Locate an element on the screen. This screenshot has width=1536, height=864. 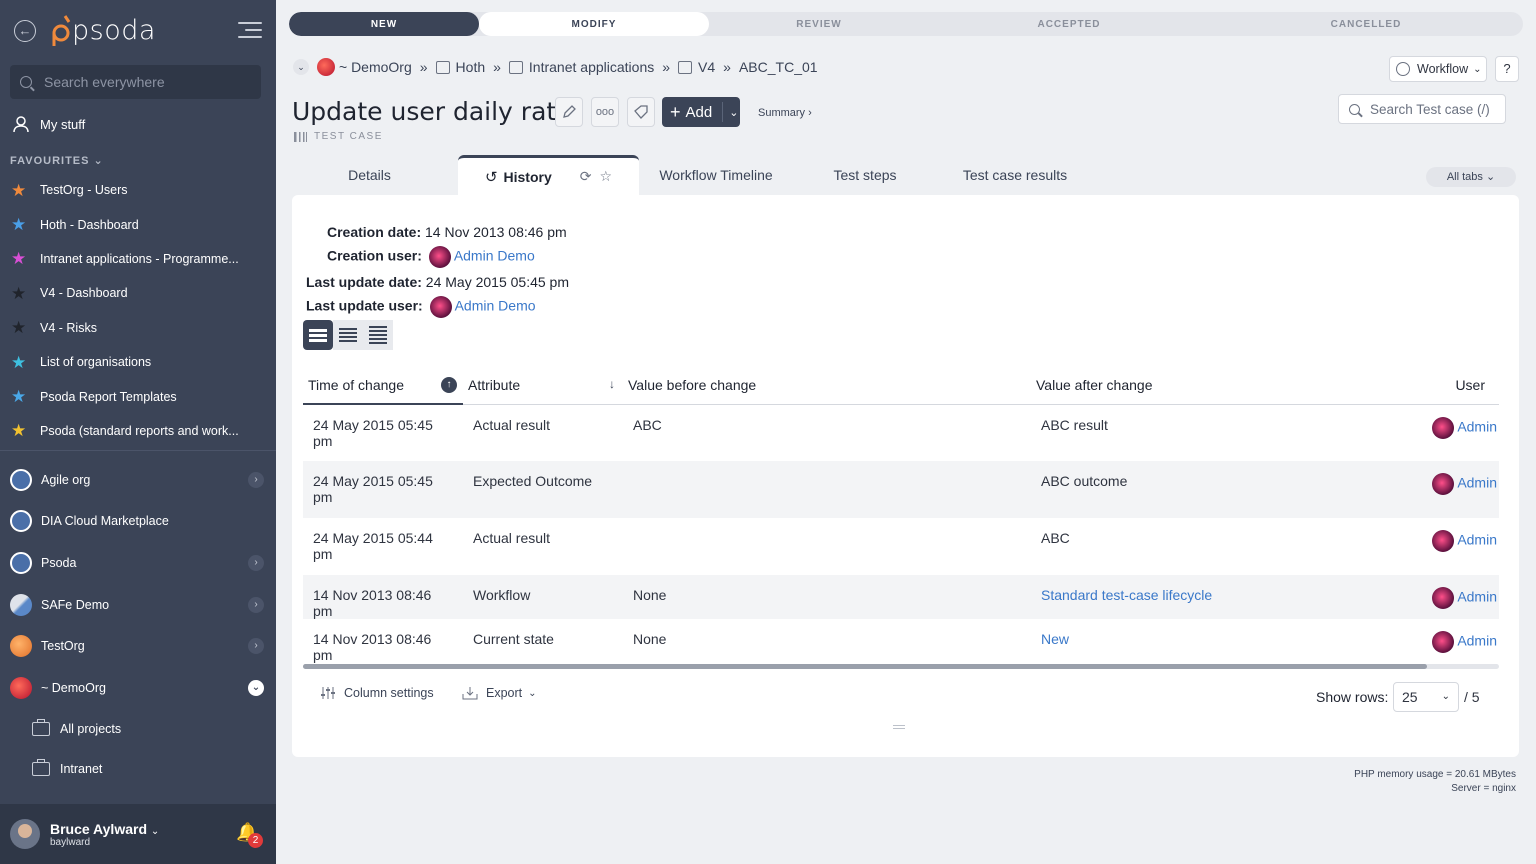
search-everywhere-input: Search everywhere is located at coordinates (135, 82).